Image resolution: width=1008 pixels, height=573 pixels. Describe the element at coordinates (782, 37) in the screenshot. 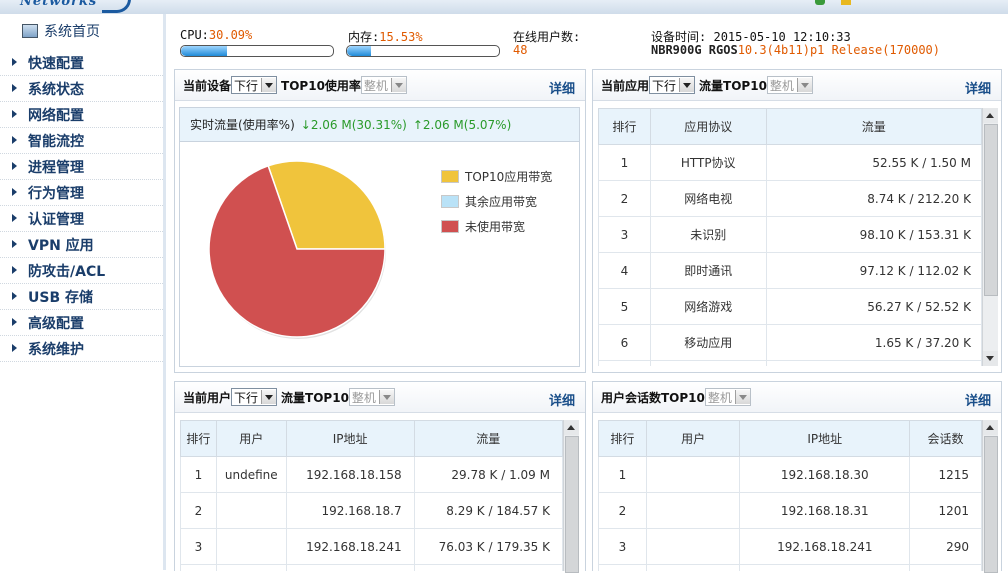

I see `device-time-value: 2015-05-10 12:10:33` at that location.